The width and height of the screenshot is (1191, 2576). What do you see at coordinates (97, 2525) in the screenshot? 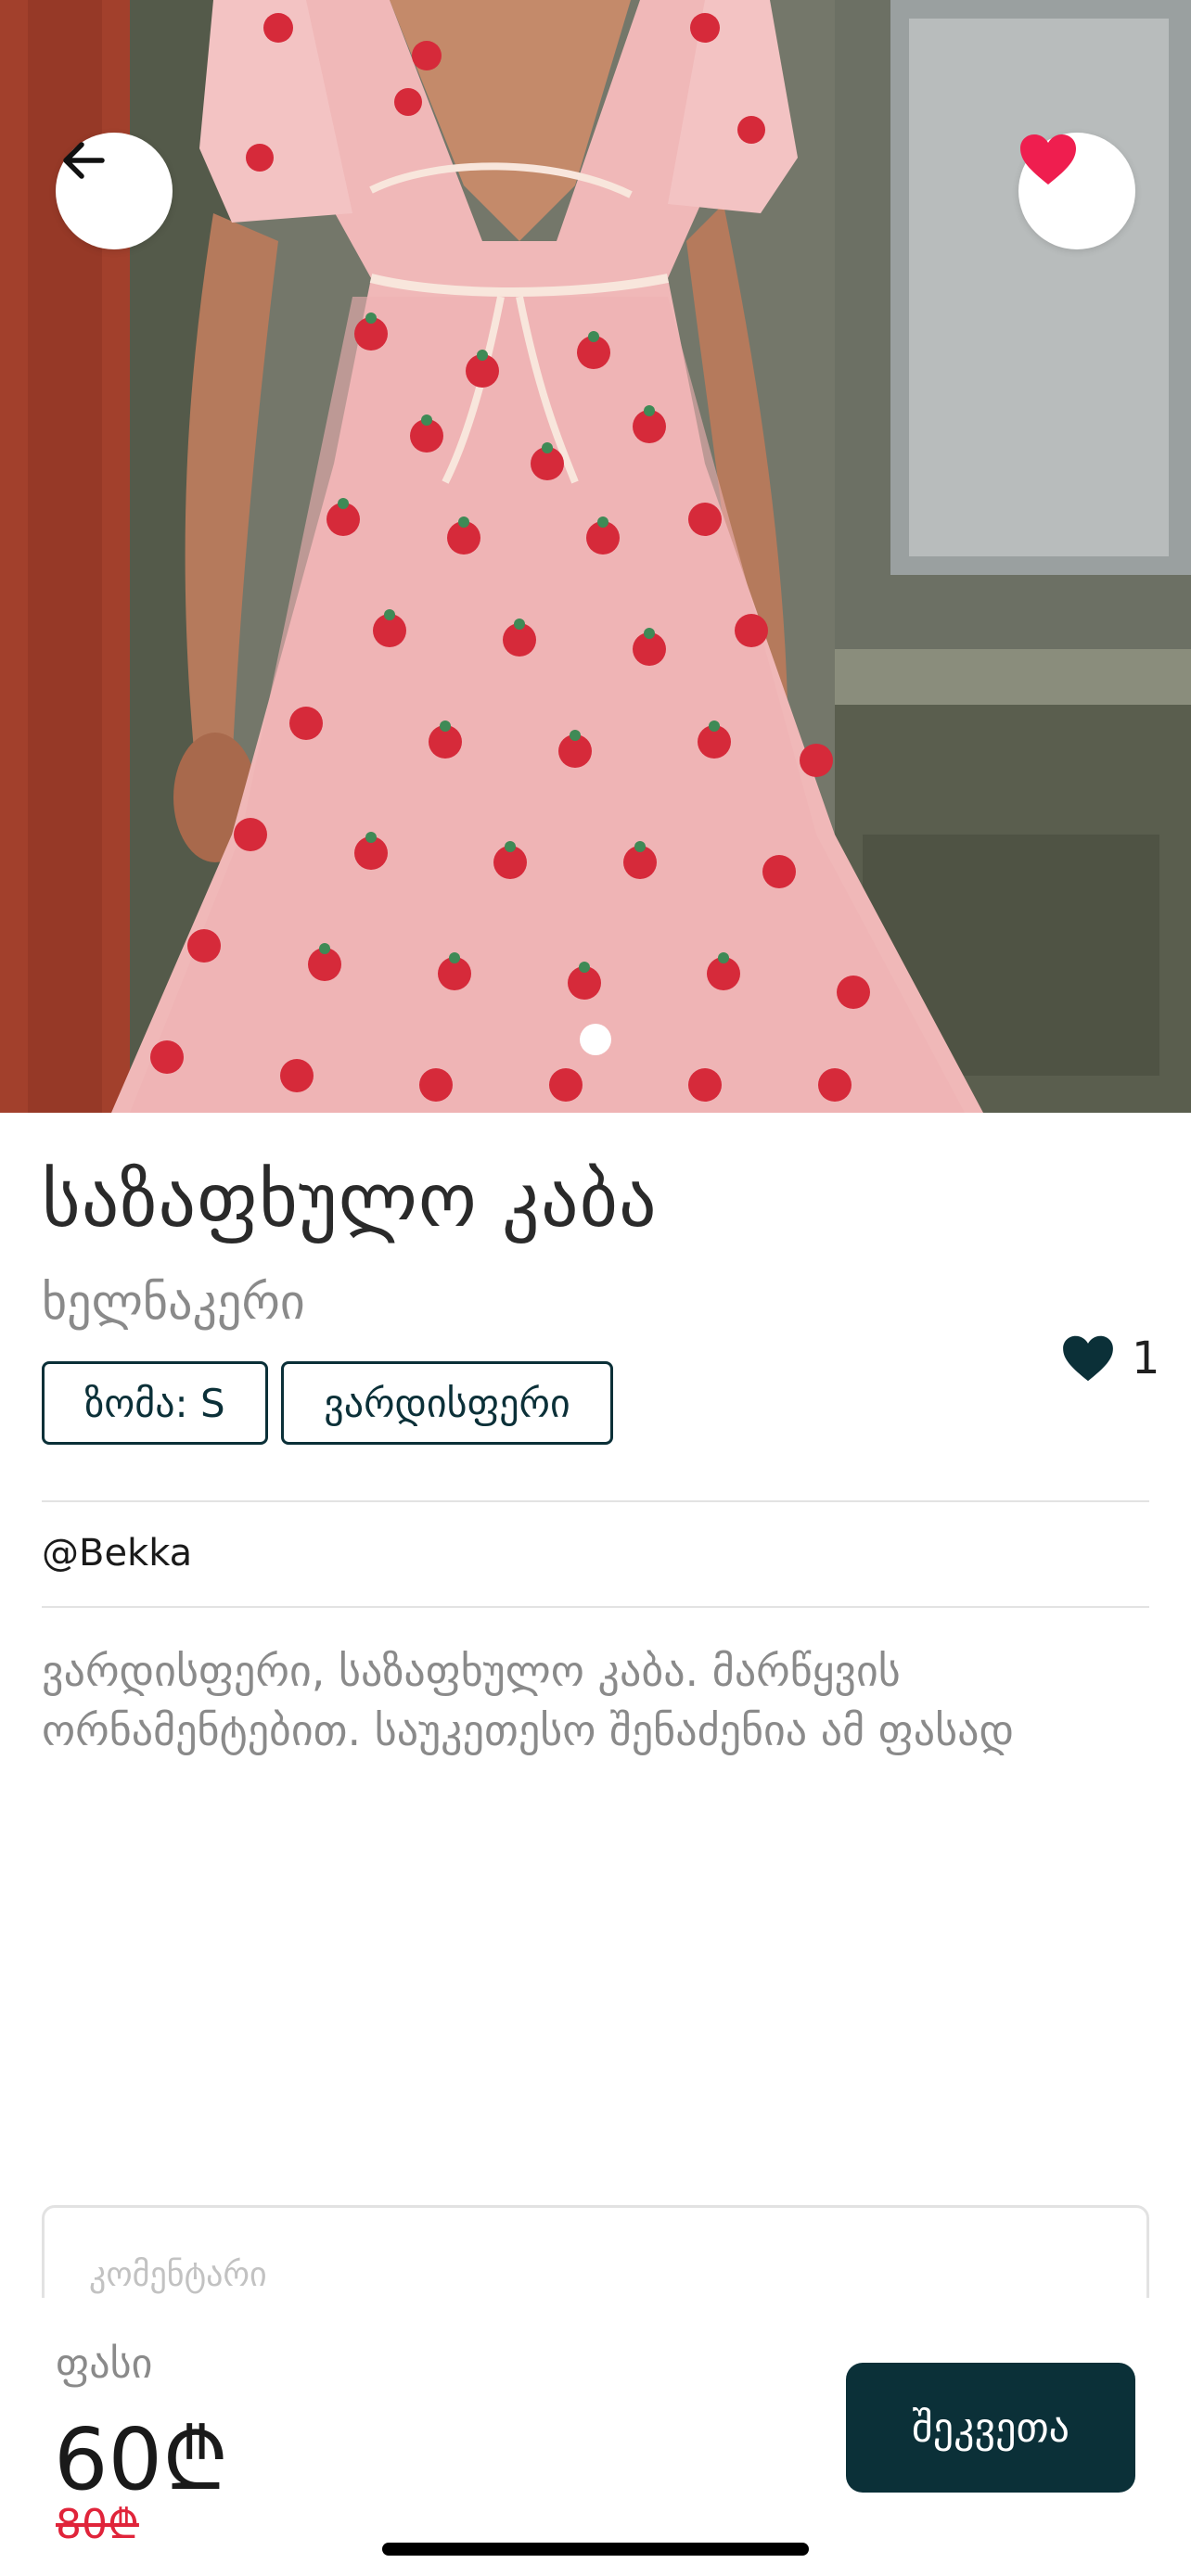
I see `old-price: 80₾` at bounding box center [97, 2525].